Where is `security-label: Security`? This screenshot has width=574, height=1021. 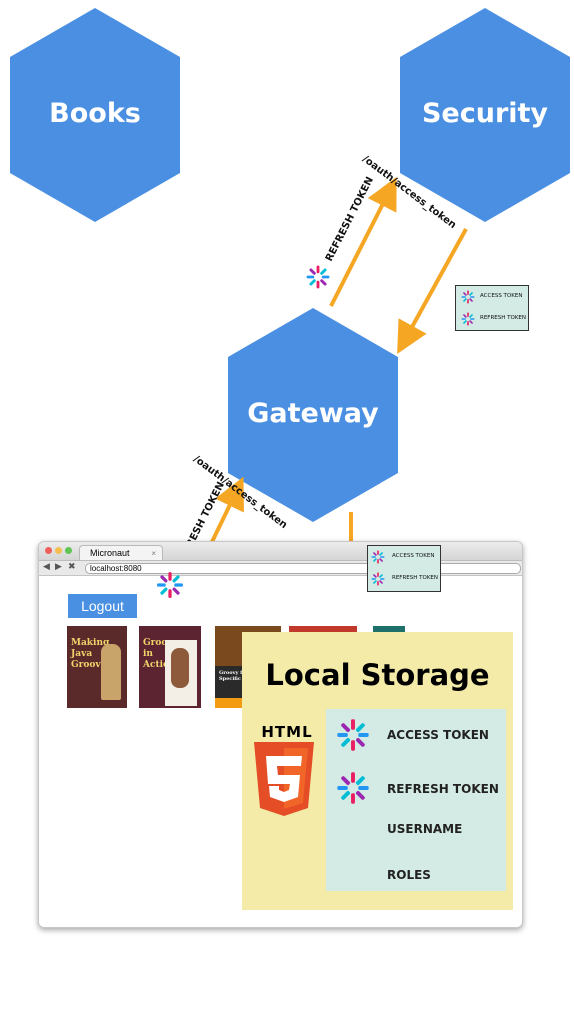 security-label: Security is located at coordinates (485, 113).